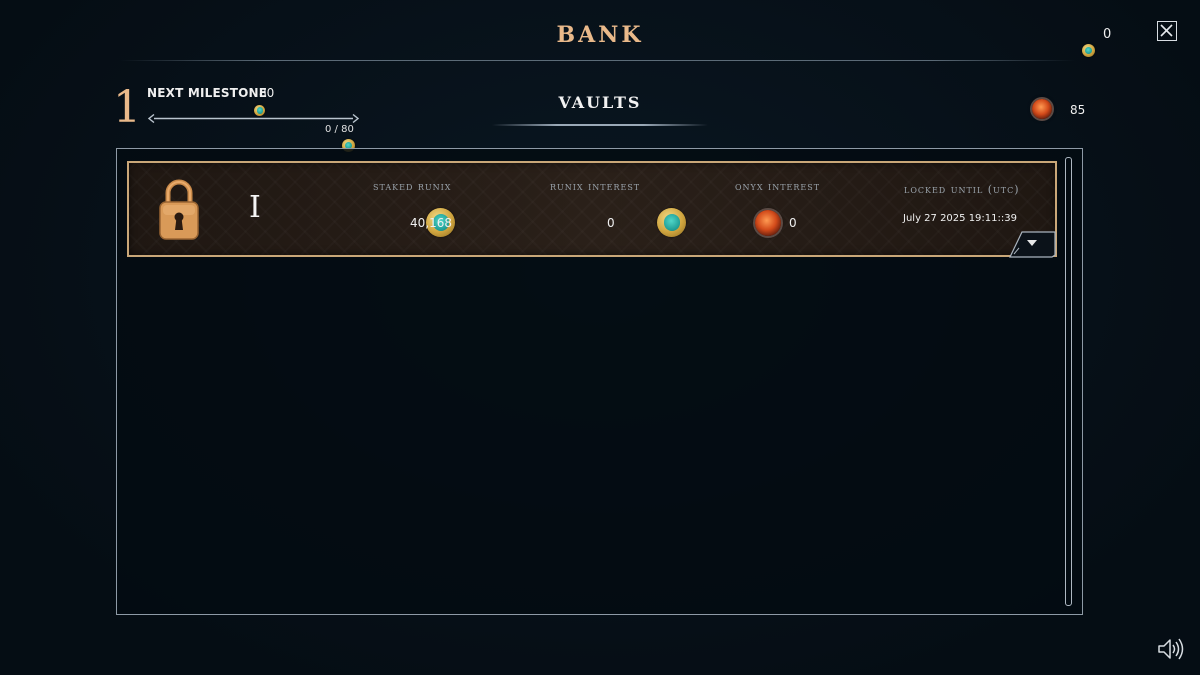  I want to click on page-title: BANK, so click(600, 35).